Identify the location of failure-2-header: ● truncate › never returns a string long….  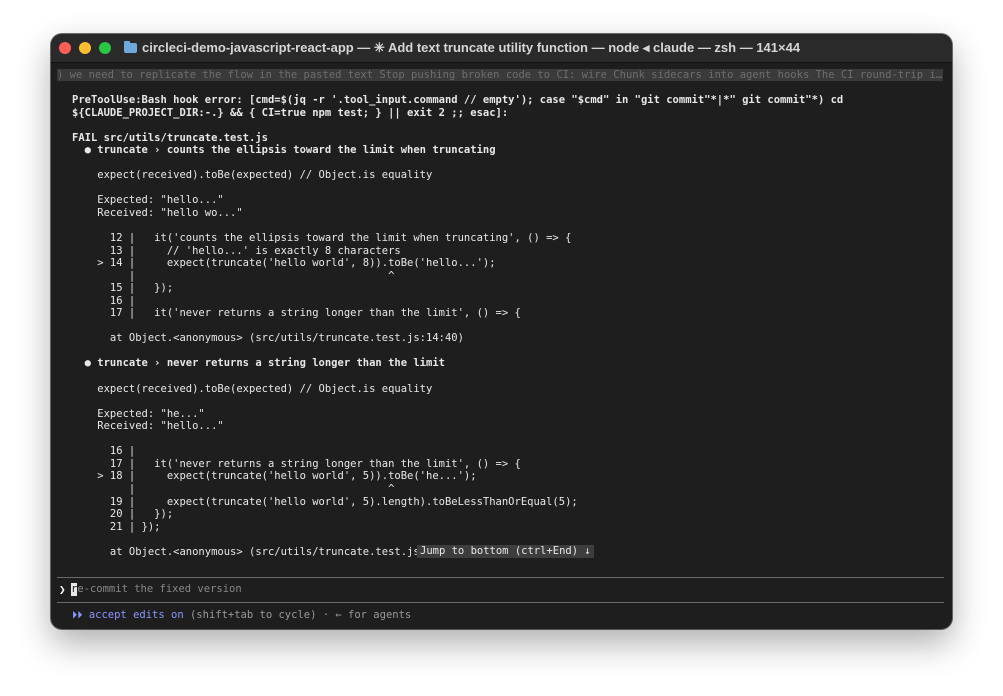
(258, 363).